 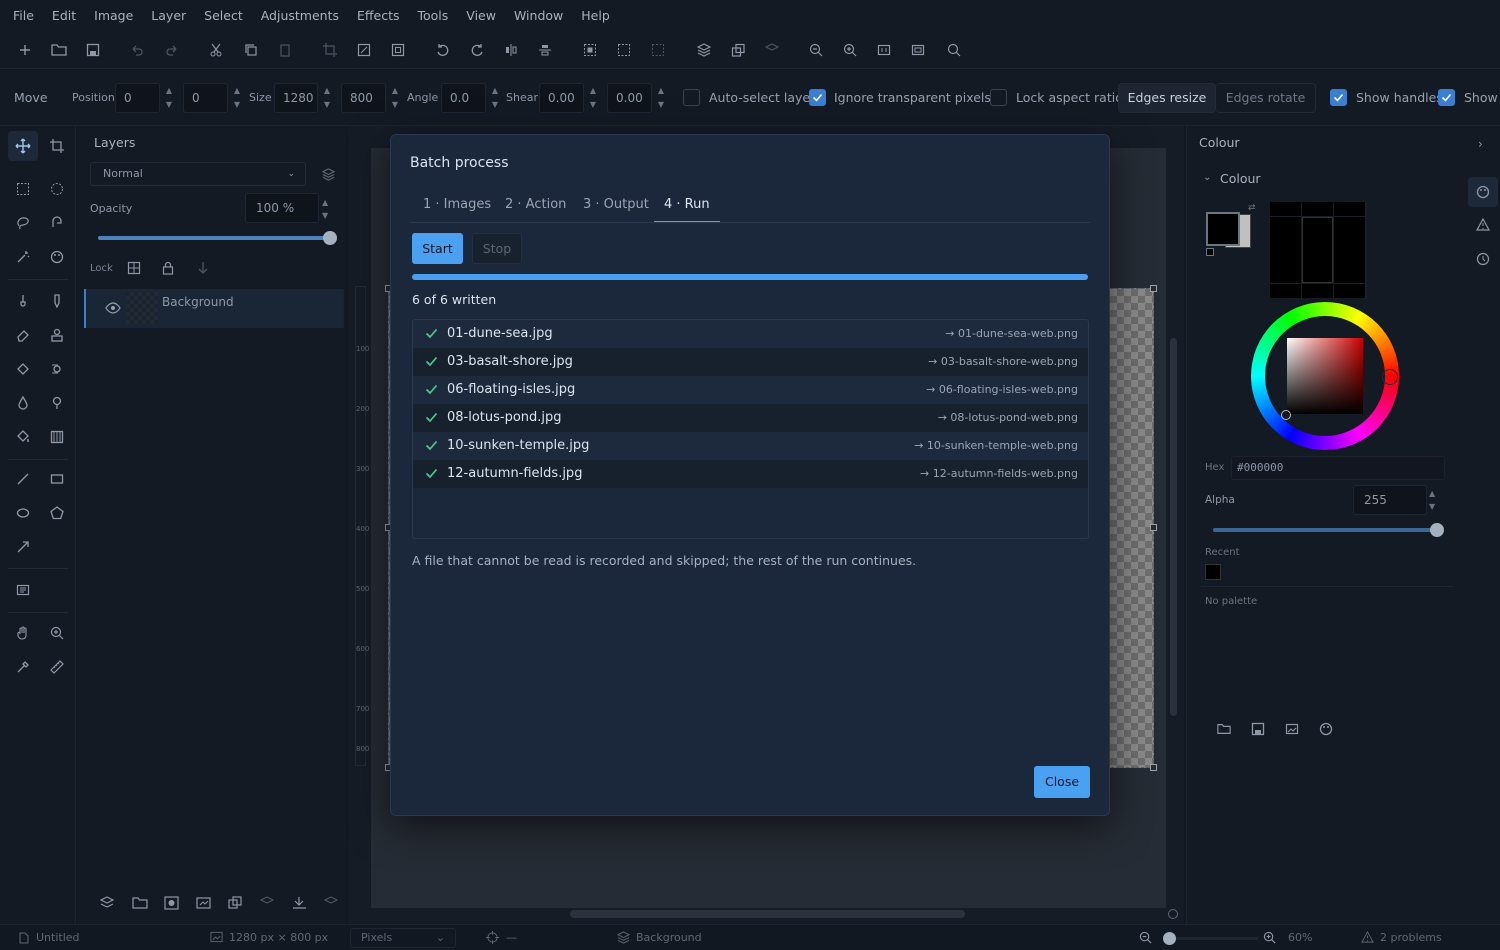 What do you see at coordinates (378, 15) in the screenshot?
I see `menu-effects: Effects` at bounding box center [378, 15].